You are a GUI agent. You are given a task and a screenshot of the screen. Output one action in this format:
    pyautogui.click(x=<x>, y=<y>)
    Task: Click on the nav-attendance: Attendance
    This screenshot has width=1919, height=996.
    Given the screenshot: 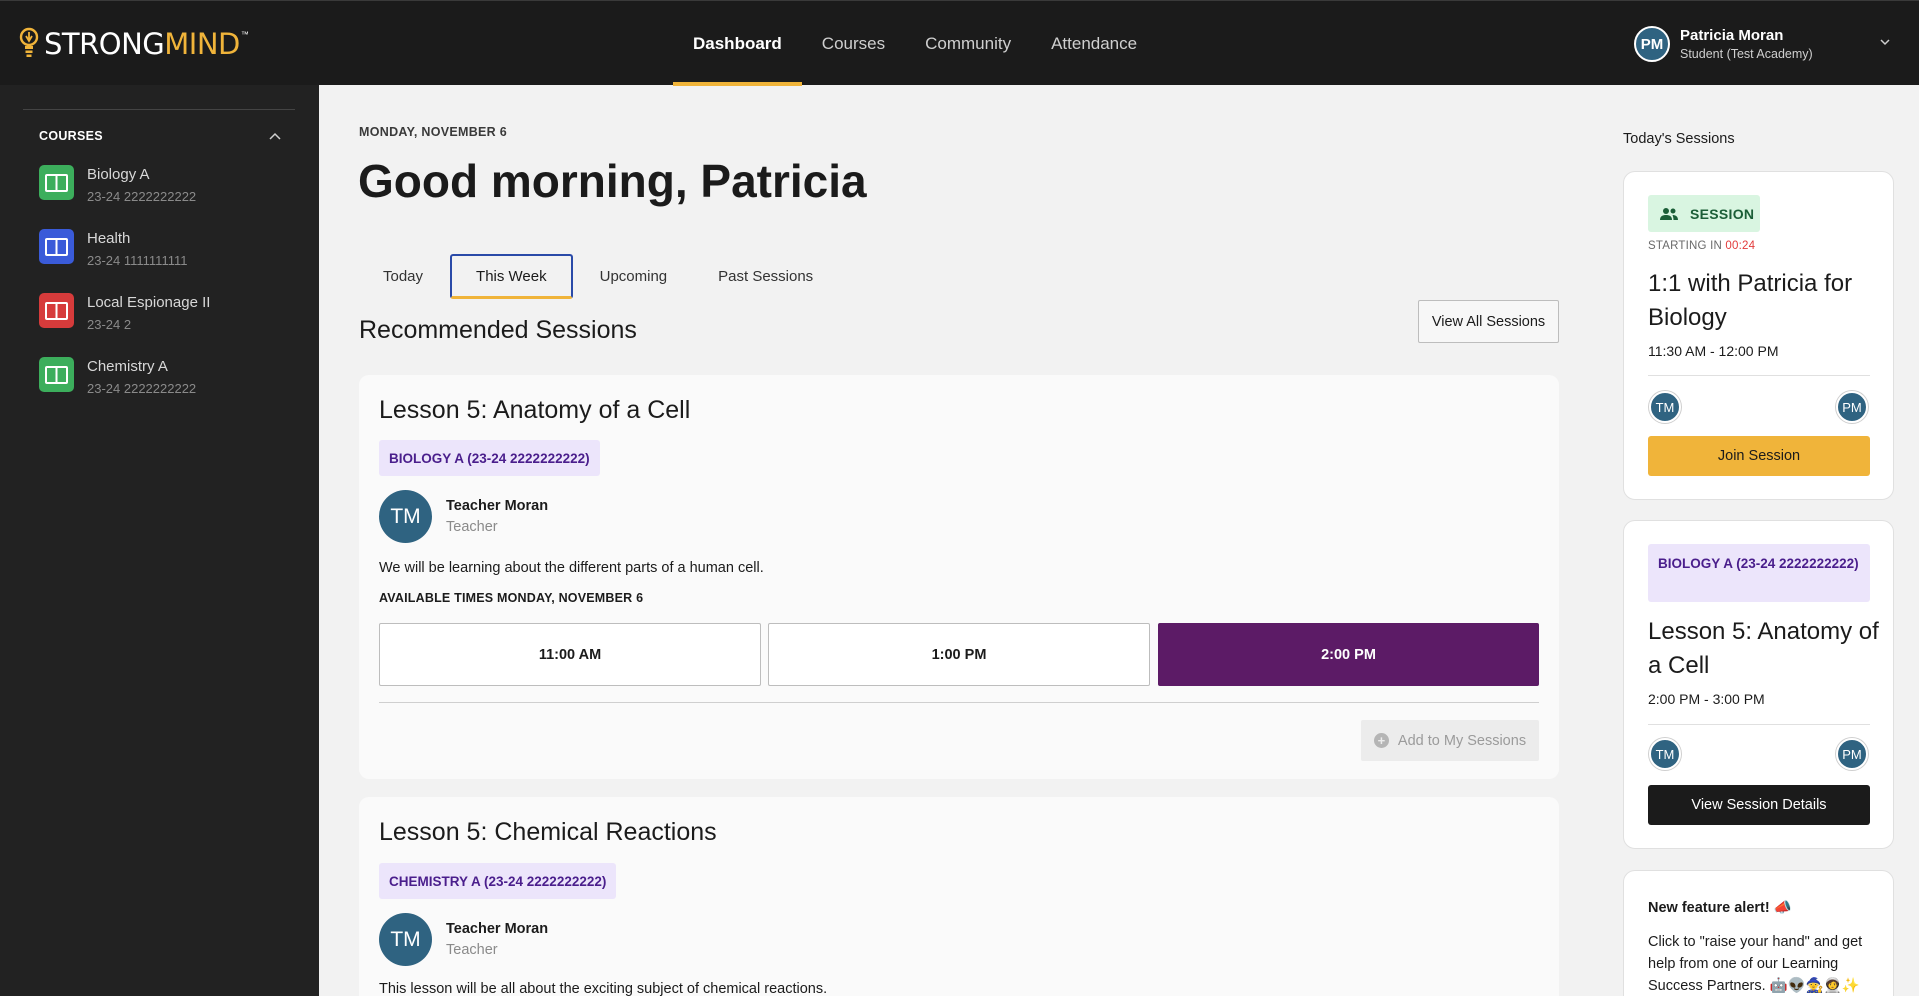 What is the action you would take?
    pyautogui.click(x=1094, y=43)
    